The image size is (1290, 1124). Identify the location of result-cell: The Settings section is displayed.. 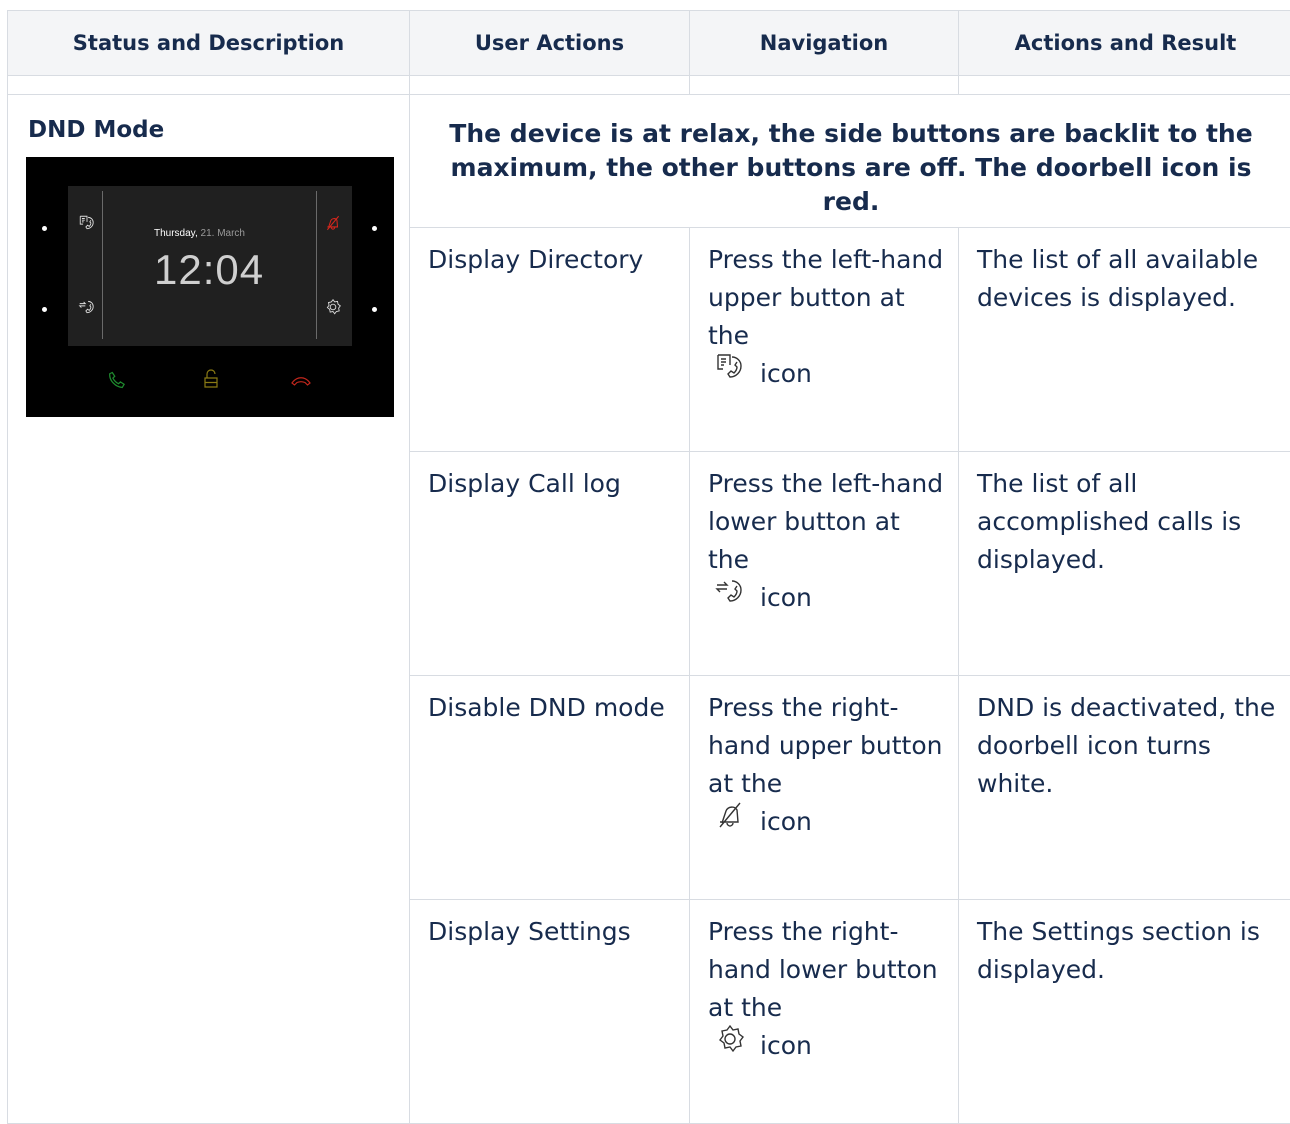
(1124, 1012).